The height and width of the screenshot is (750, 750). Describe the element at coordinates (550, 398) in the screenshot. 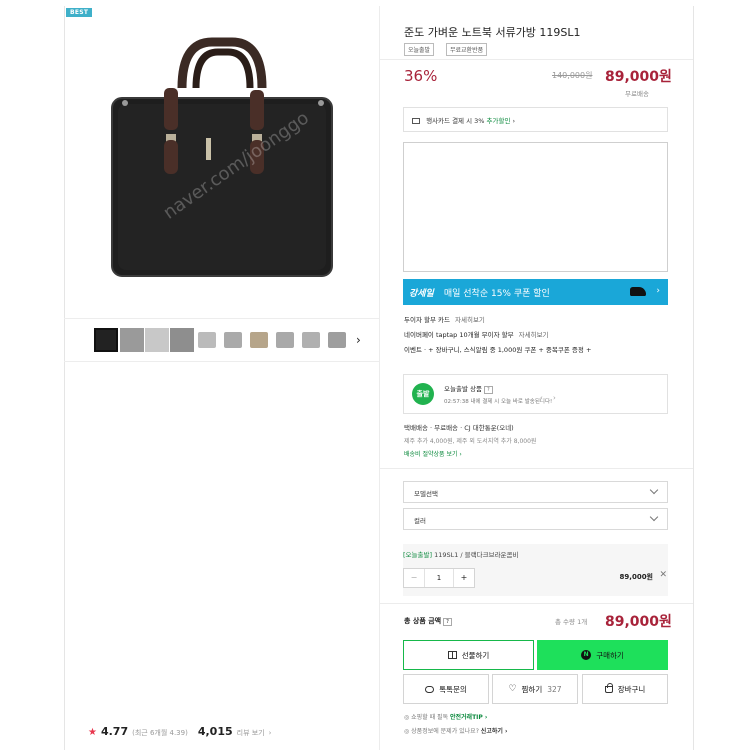

I see `today-pager-arrows: ‹ ›` at that location.